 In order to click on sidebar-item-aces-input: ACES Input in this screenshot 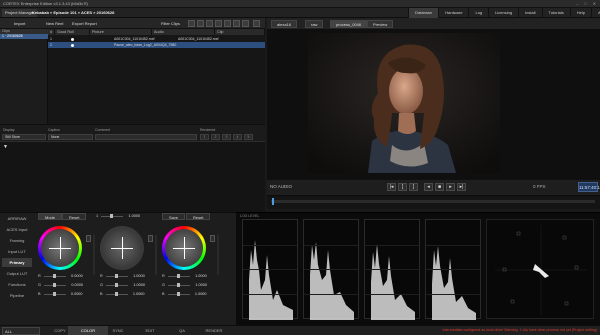, I will do `click(17, 229)`.